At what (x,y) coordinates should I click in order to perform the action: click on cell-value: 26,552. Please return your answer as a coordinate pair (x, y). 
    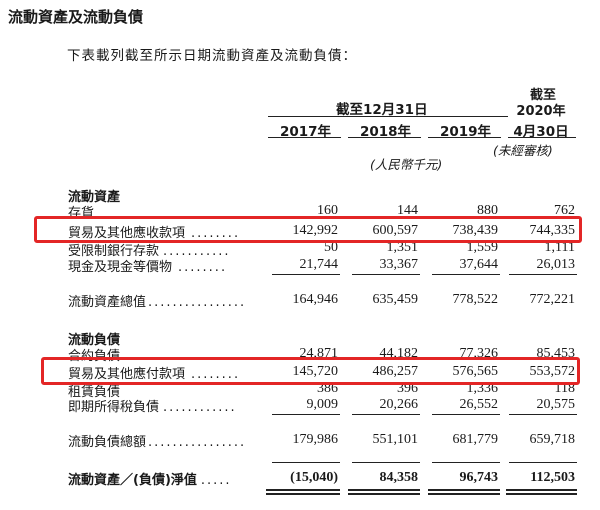
    Looking at the image, I should click on (479, 404).